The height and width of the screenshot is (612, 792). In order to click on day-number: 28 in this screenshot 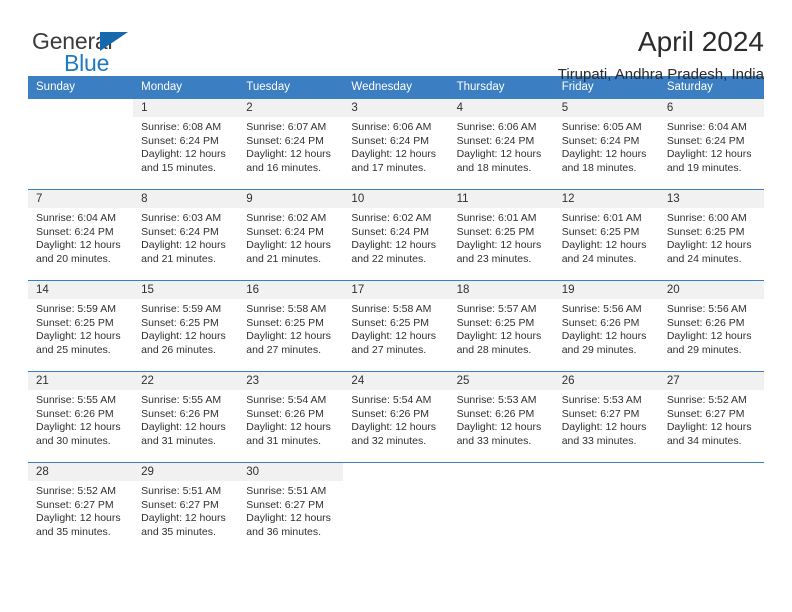, I will do `click(81, 472)`.